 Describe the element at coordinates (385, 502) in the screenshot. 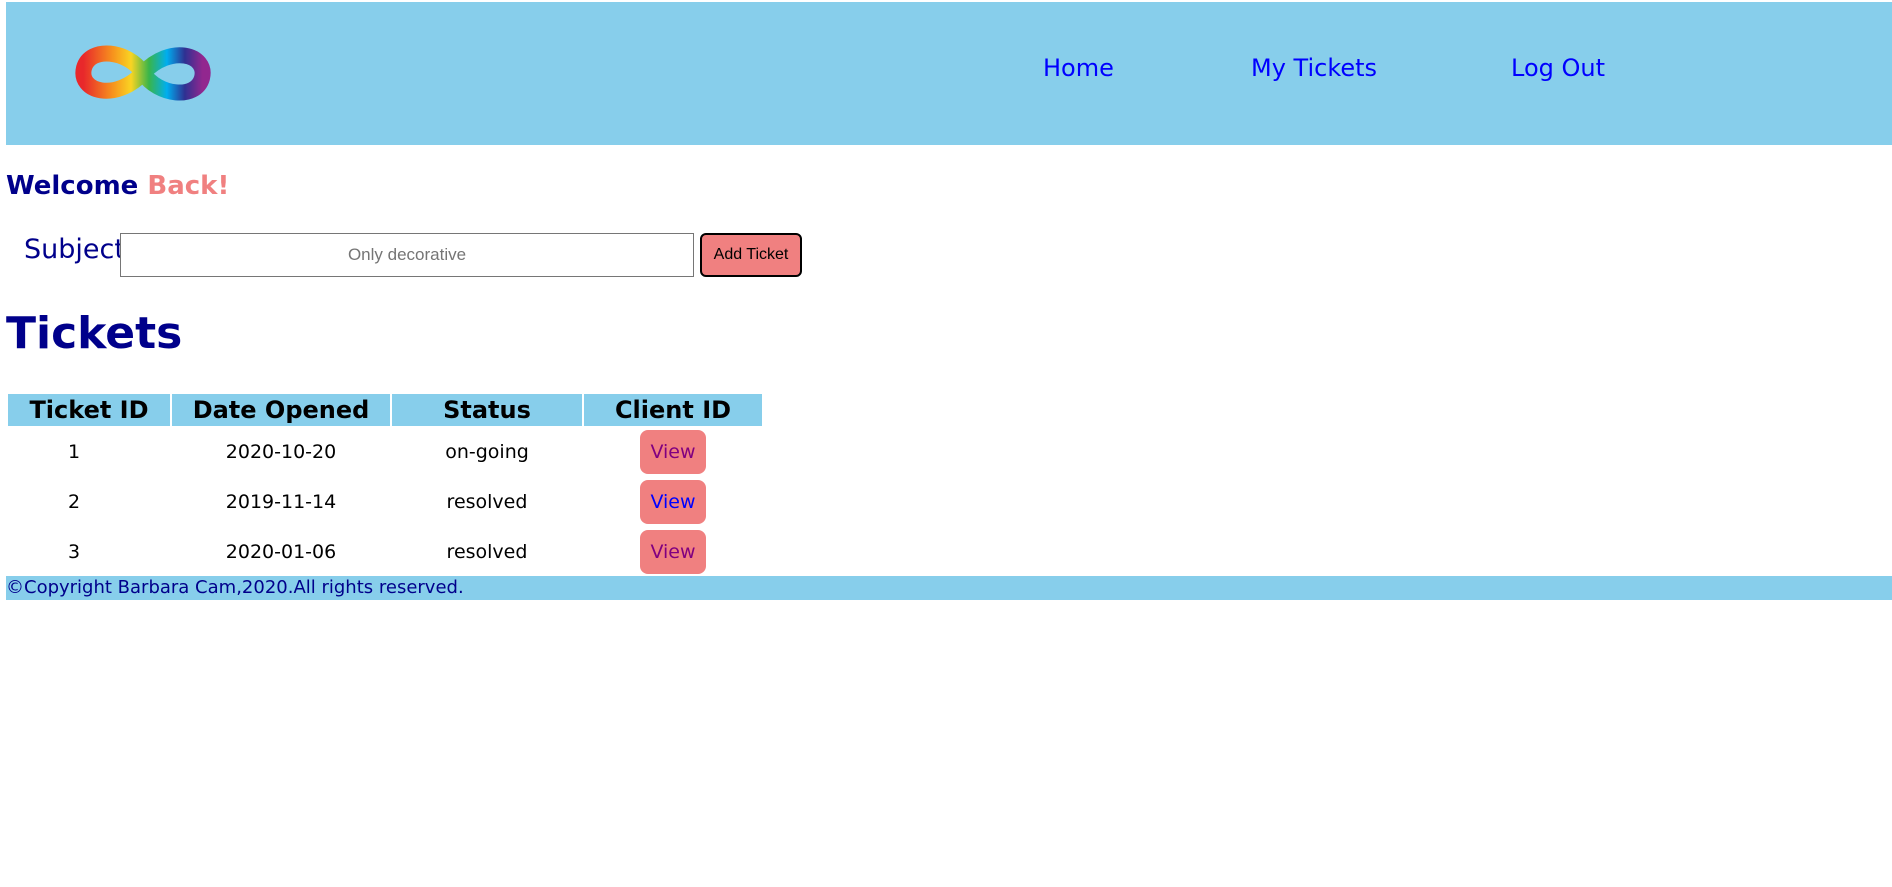

I see `table-row: 2 2019-11-14 resolved View` at that location.